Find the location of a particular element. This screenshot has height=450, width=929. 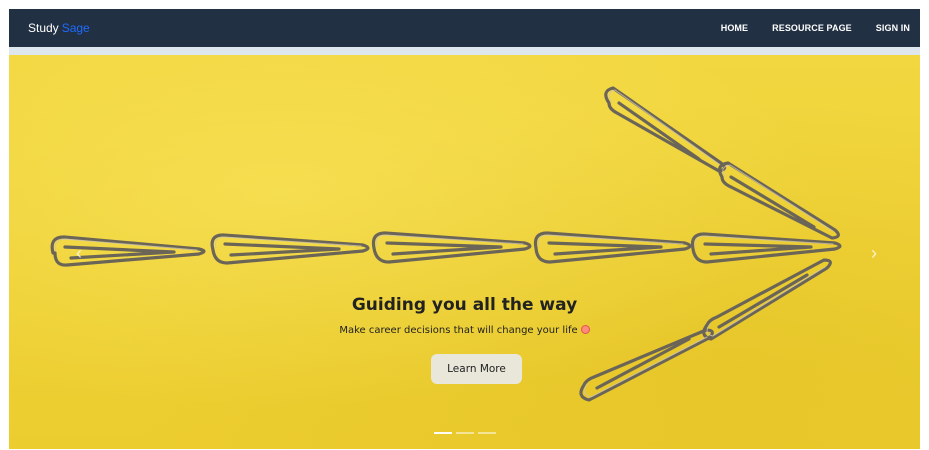

smiling-face-with-hearts-icon is located at coordinates (585, 329).